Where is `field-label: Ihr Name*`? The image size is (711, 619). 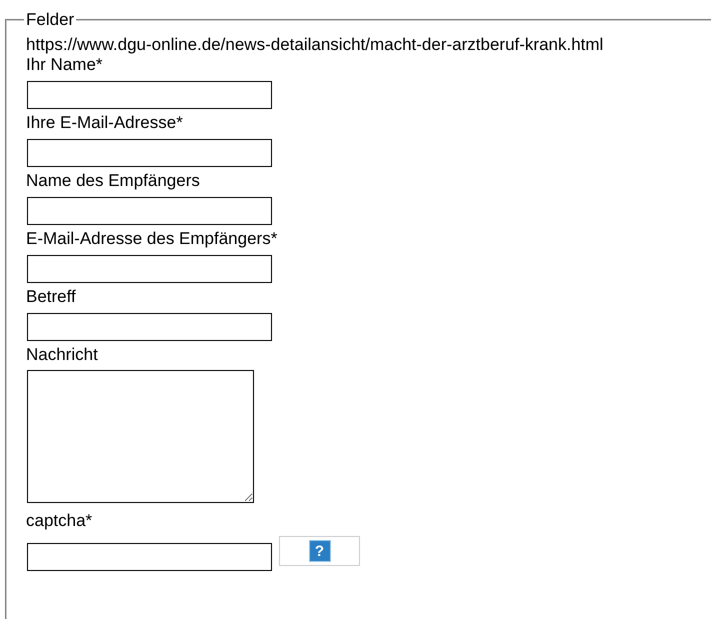
field-label: Ihr Name* is located at coordinates (64, 65).